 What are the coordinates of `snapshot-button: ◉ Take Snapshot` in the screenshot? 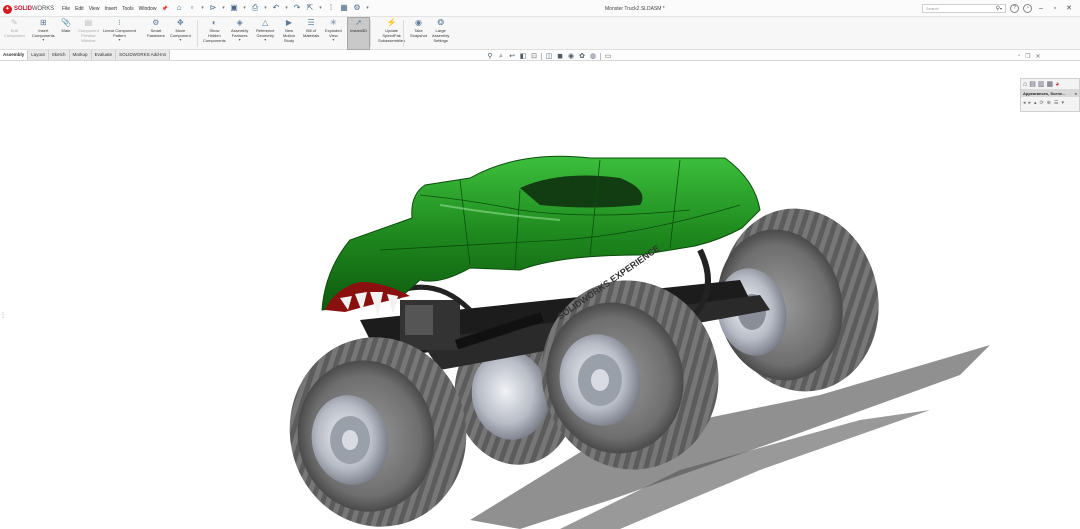 It's located at (418, 28).